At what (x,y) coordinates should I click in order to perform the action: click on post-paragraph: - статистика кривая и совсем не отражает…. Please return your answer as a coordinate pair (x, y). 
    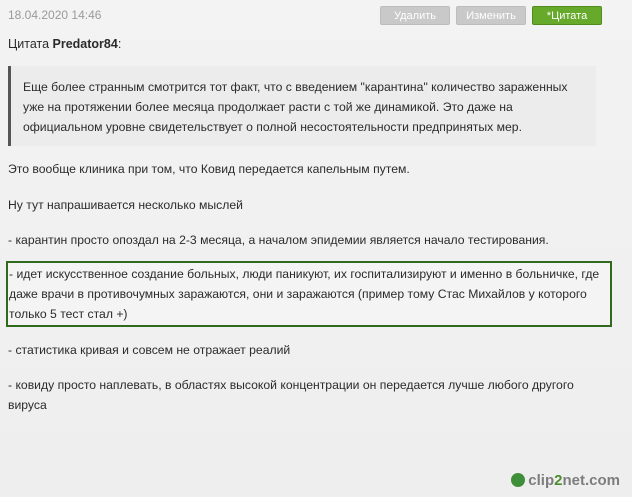
    Looking at the image, I should click on (149, 350).